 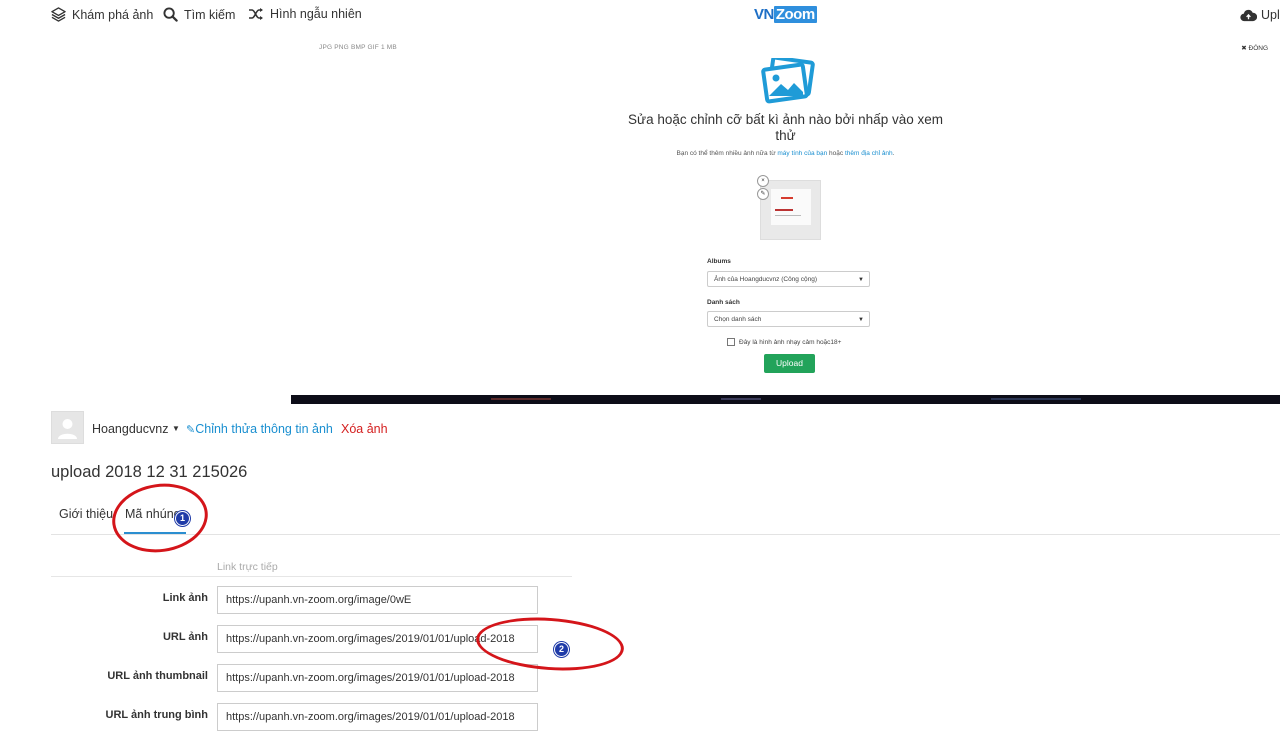 What do you see at coordinates (182, 518) in the screenshot?
I see `step-marker-1: 1` at bounding box center [182, 518].